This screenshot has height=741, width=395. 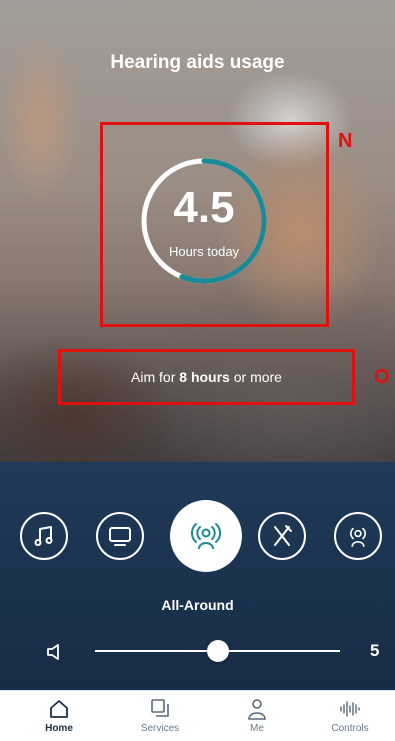 What do you see at coordinates (160, 728) in the screenshot?
I see `tab-services-label: Services` at bounding box center [160, 728].